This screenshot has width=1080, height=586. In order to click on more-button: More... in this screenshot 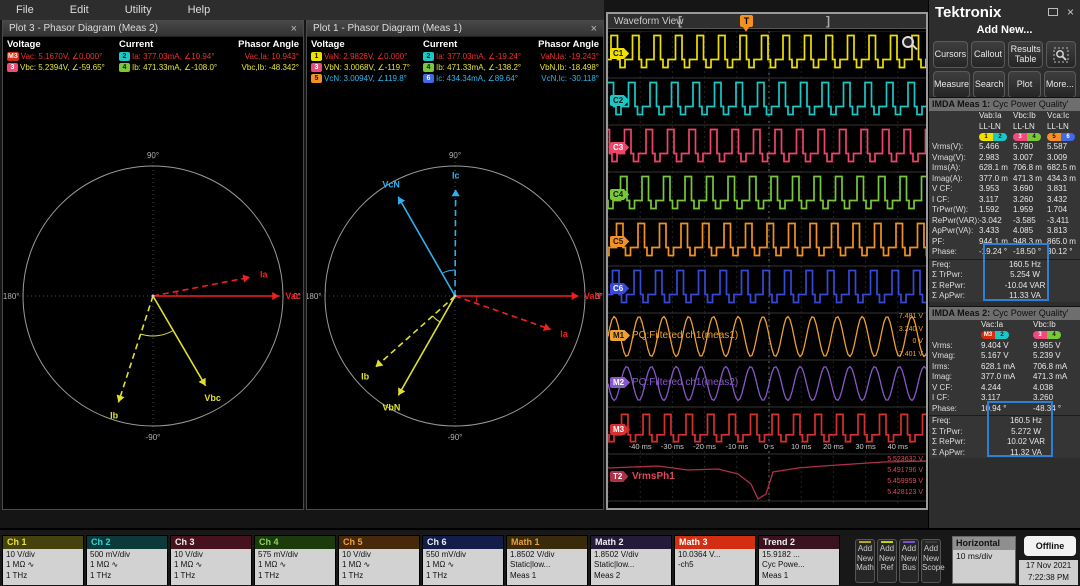, I will do `click(1059, 84)`.